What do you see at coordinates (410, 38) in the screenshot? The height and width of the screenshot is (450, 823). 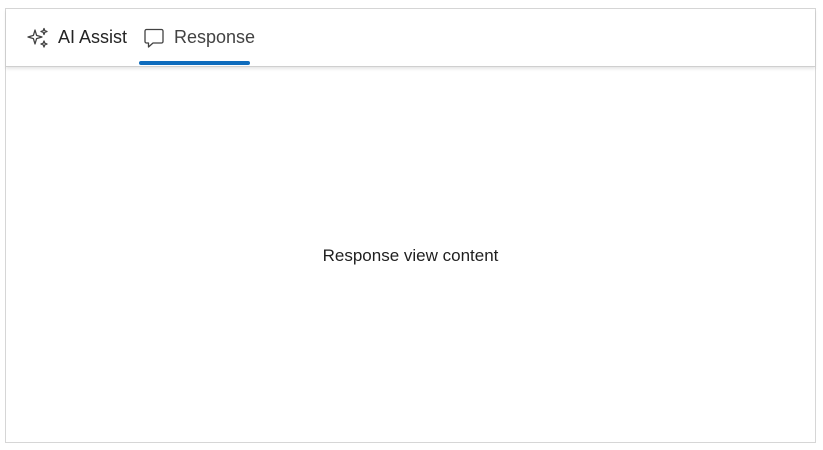 I see `tab-list: AI Assist Response` at bounding box center [410, 38].